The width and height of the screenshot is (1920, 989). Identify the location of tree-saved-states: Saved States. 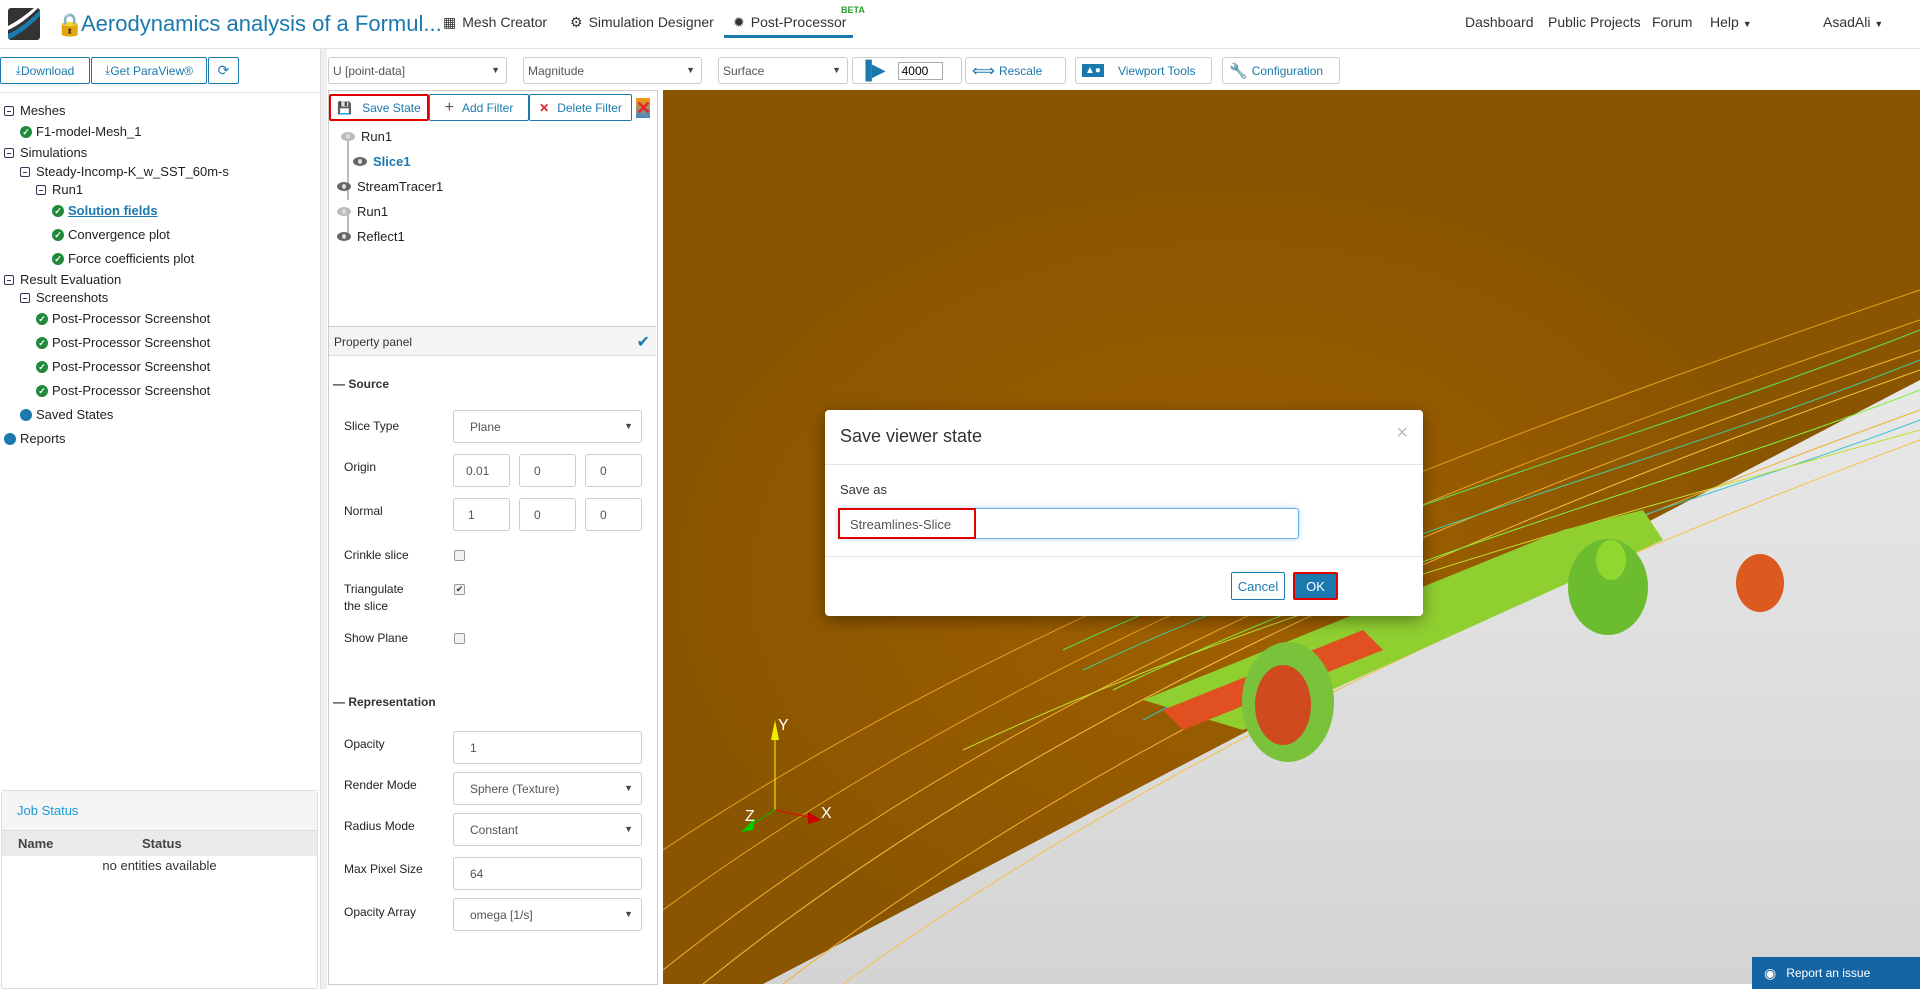
(66, 414).